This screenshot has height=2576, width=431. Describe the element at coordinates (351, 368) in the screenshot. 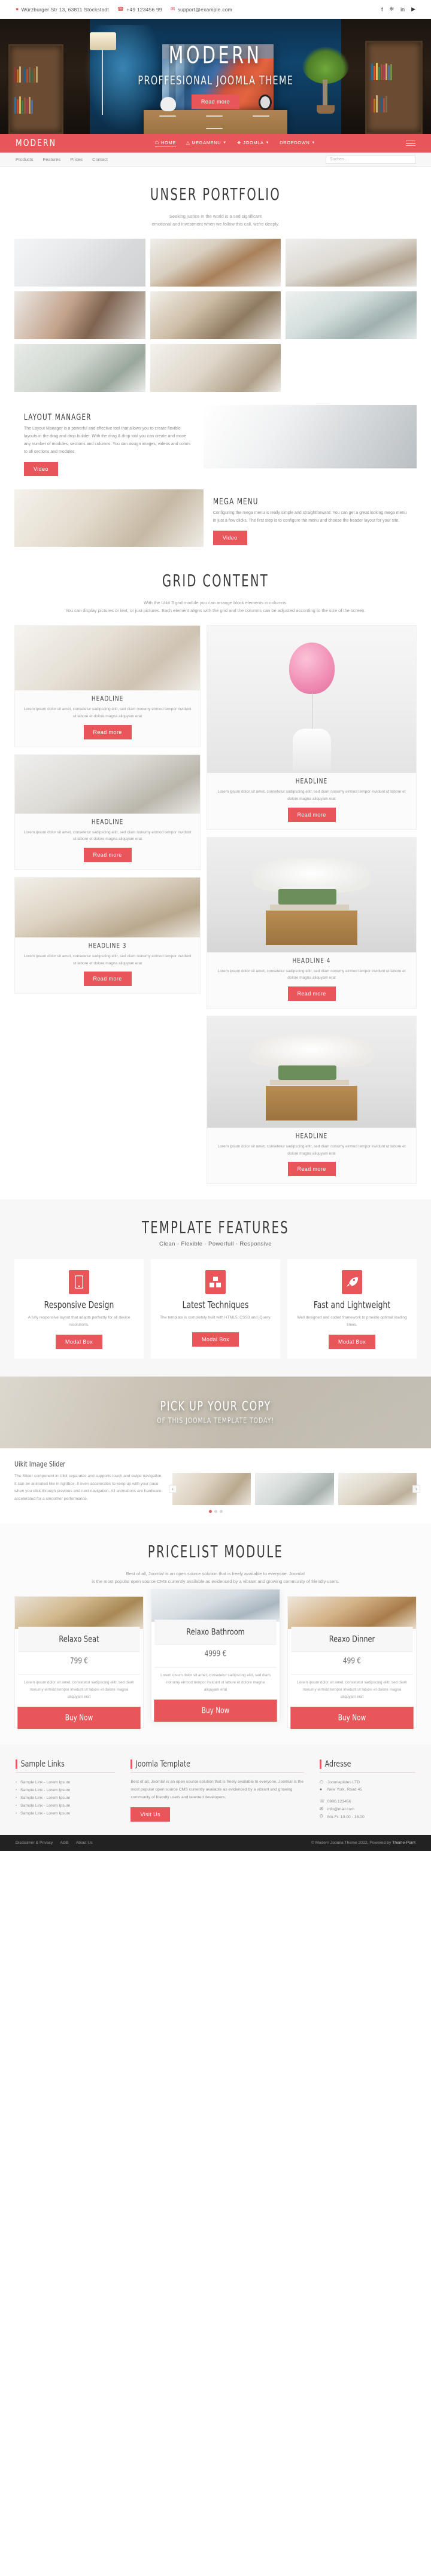

I see `portfolio-item-empty` at that location.